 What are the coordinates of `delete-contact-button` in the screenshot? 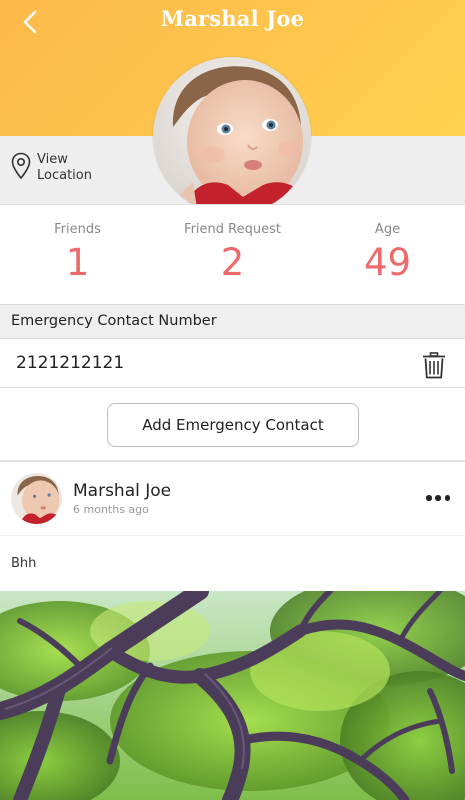 It's located at (434, 365).